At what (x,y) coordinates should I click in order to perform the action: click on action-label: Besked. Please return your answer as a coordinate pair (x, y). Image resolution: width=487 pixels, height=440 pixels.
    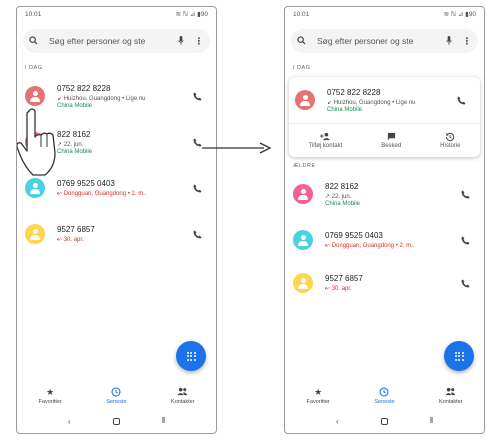
    Looking at the image, I should click on (391, 146).